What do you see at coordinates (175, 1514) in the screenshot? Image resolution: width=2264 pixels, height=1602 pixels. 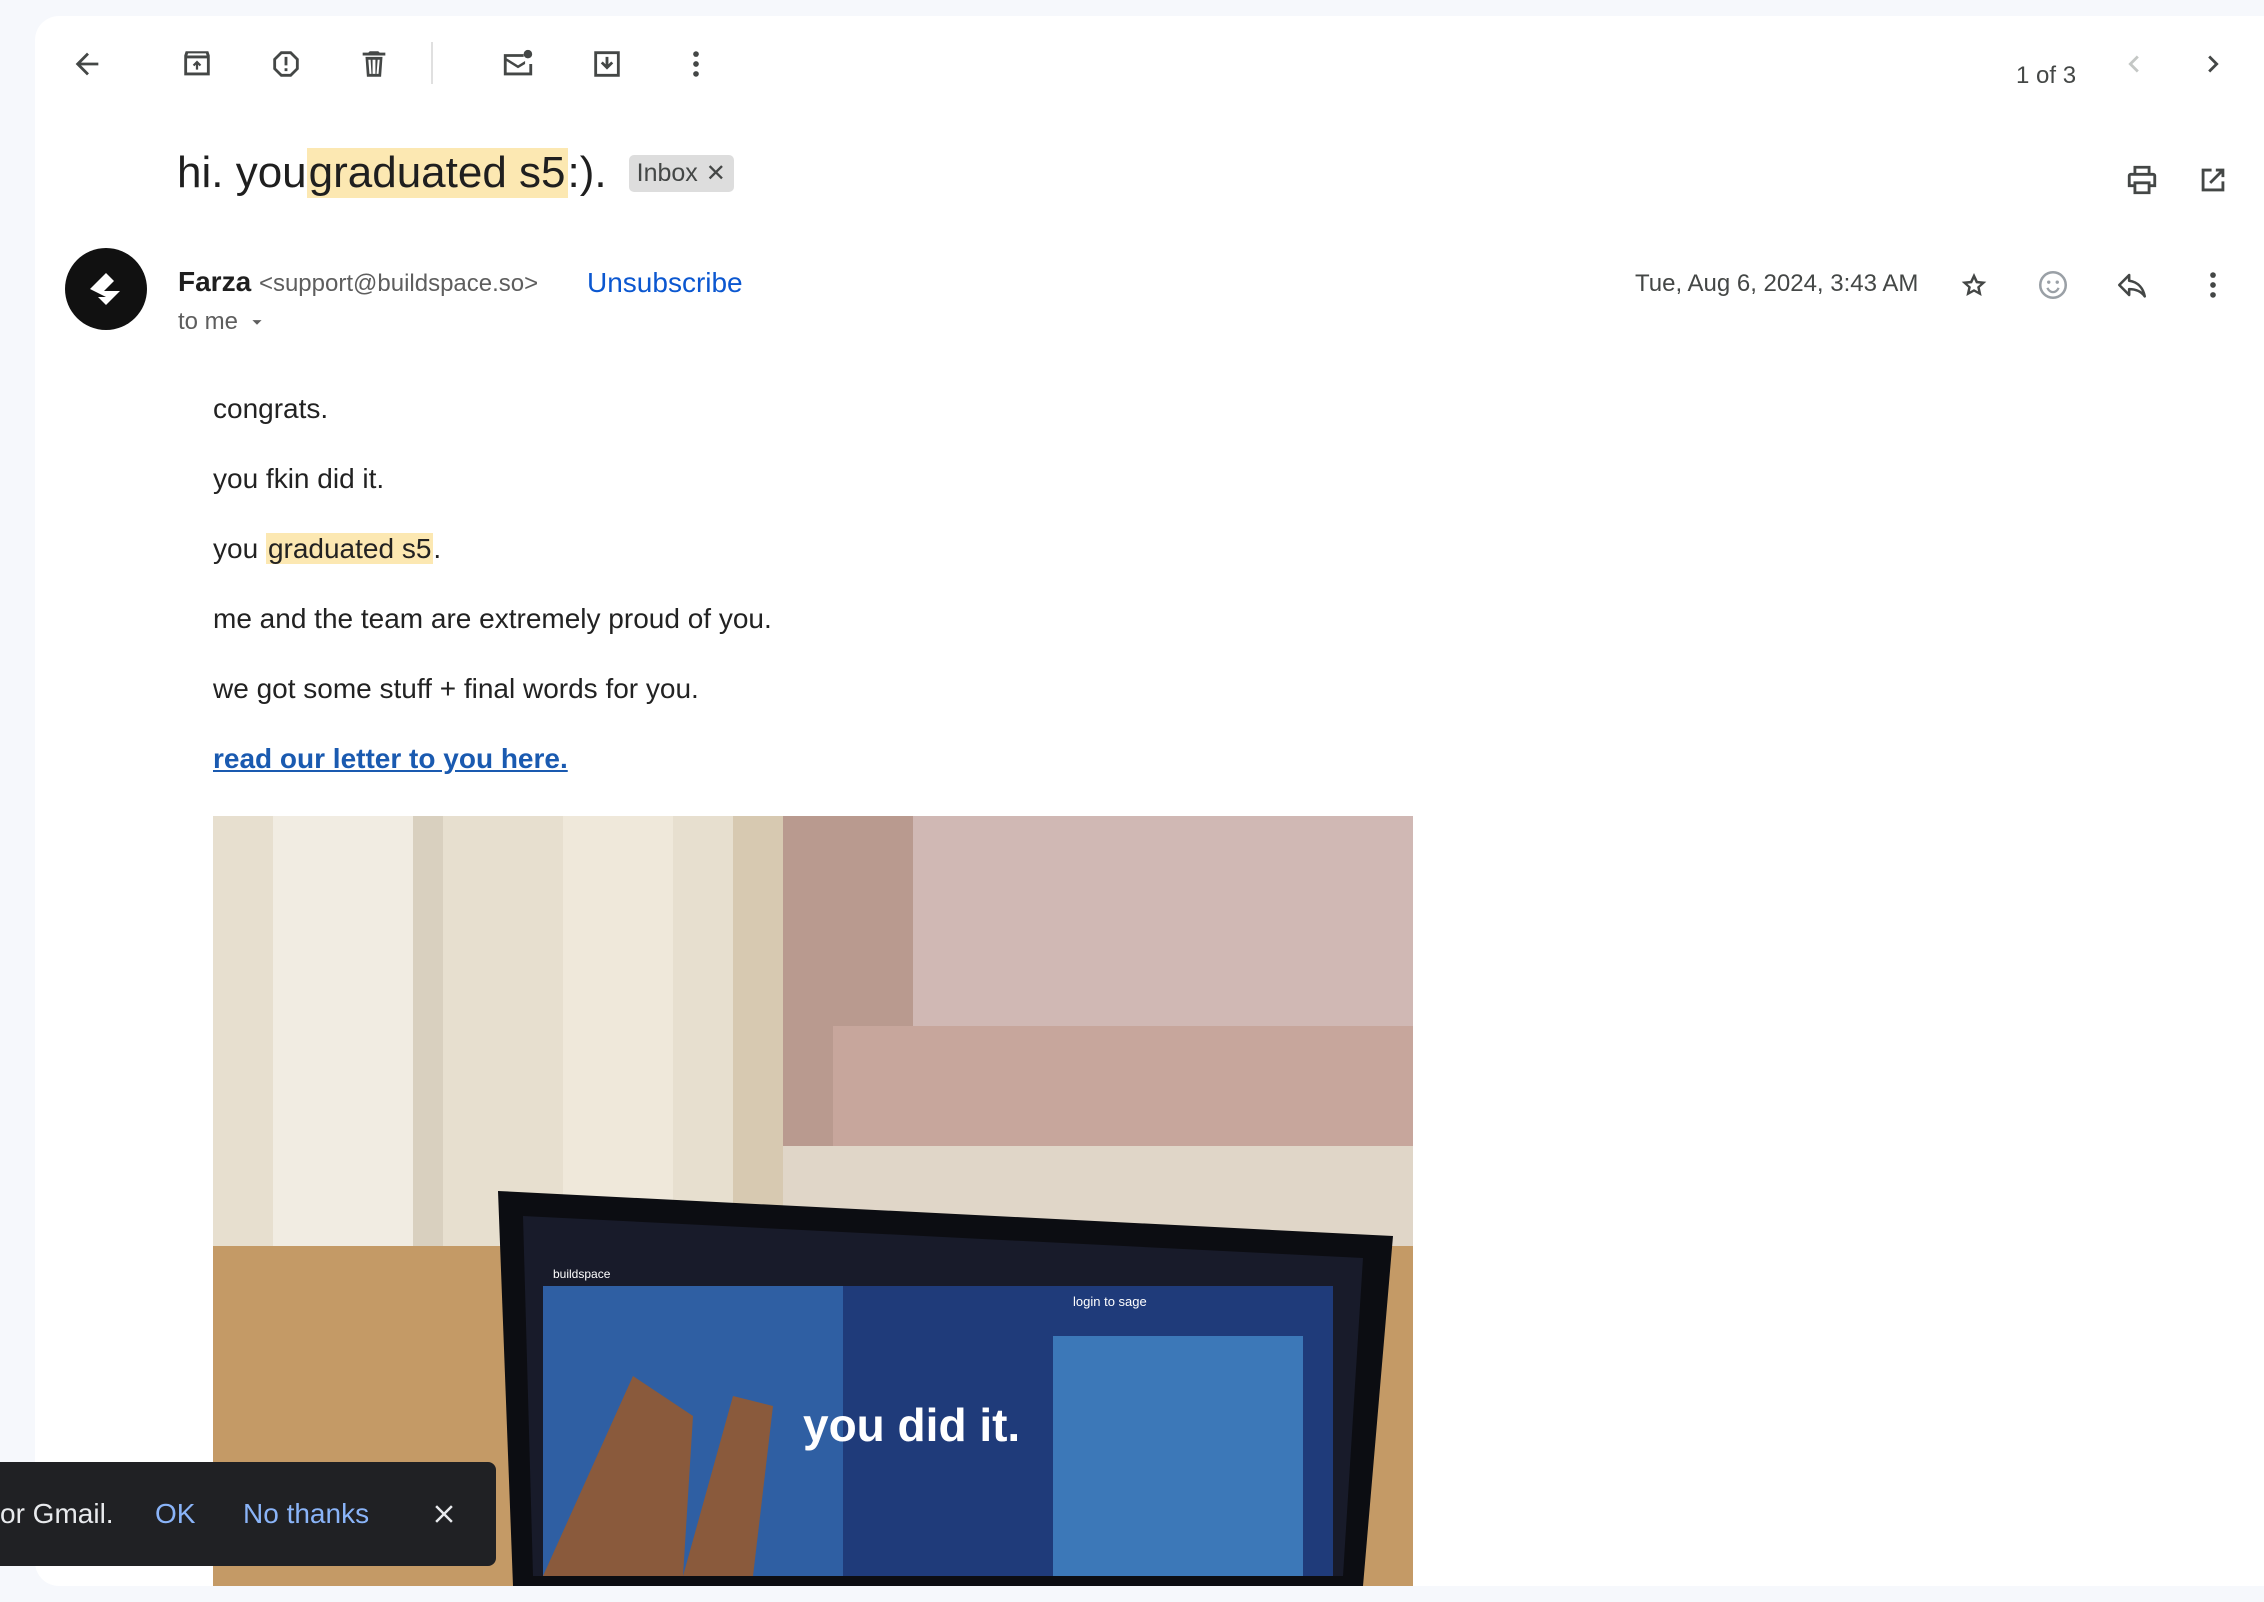 I see `snackbar-ok-button: OK` at bounding box center [175, 1514].